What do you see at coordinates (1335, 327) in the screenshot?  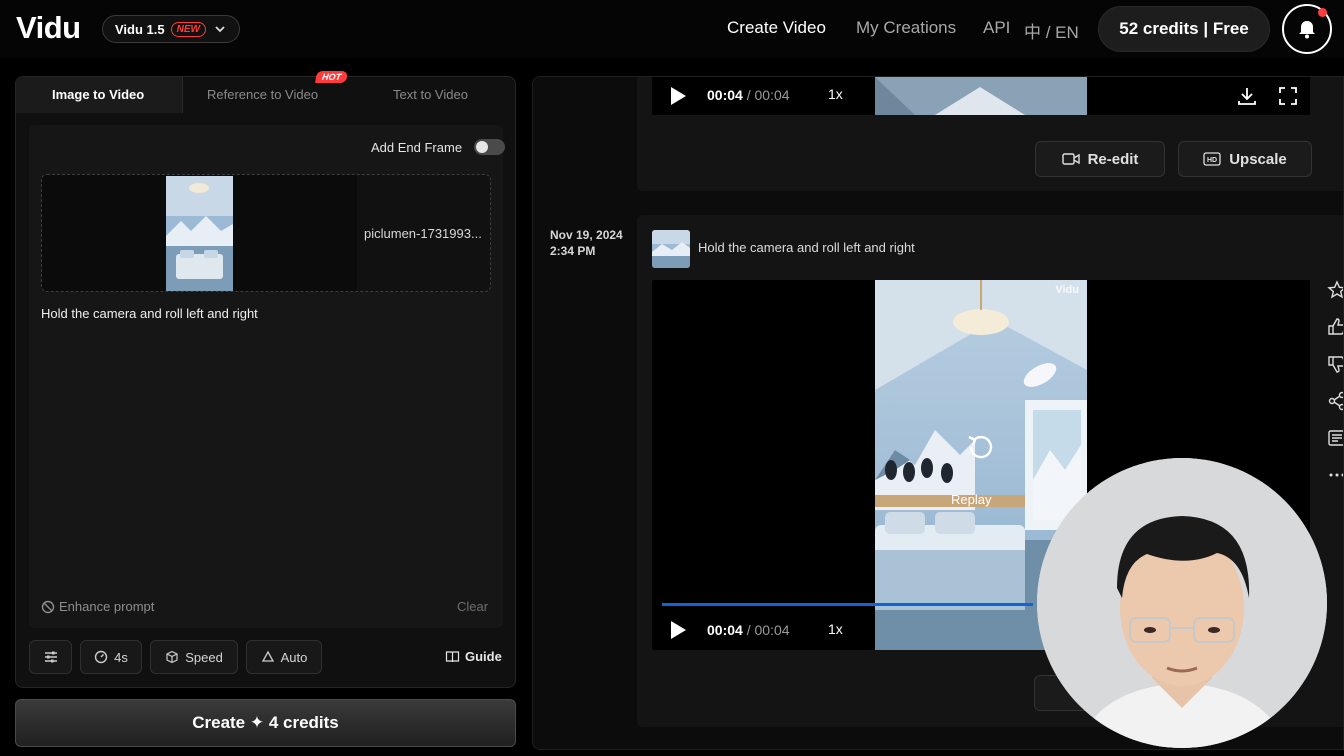 I see `thumbs-up-icon` at bounding box center [1335, 327].